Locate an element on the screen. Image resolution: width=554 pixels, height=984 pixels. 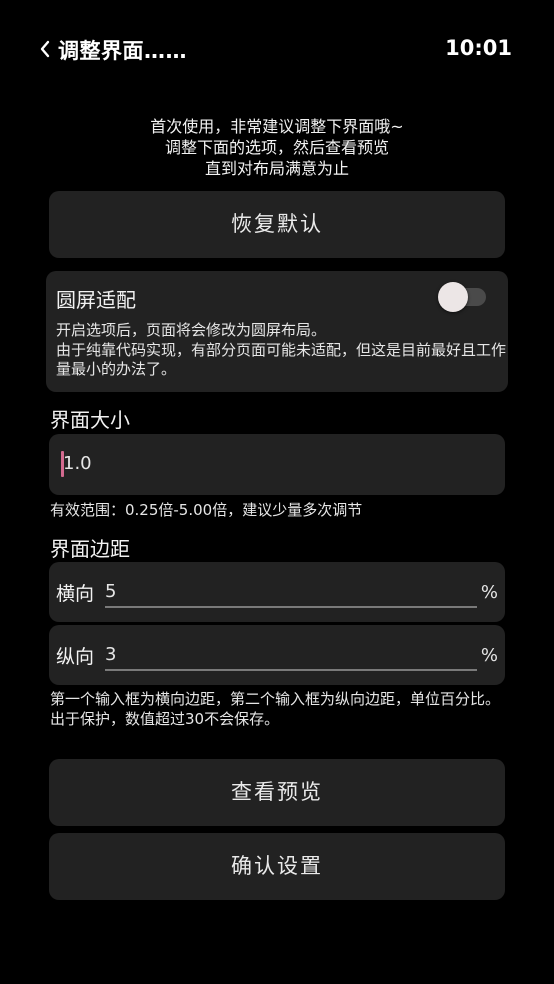
toggle-thumb is located at coordinates (453, 297).